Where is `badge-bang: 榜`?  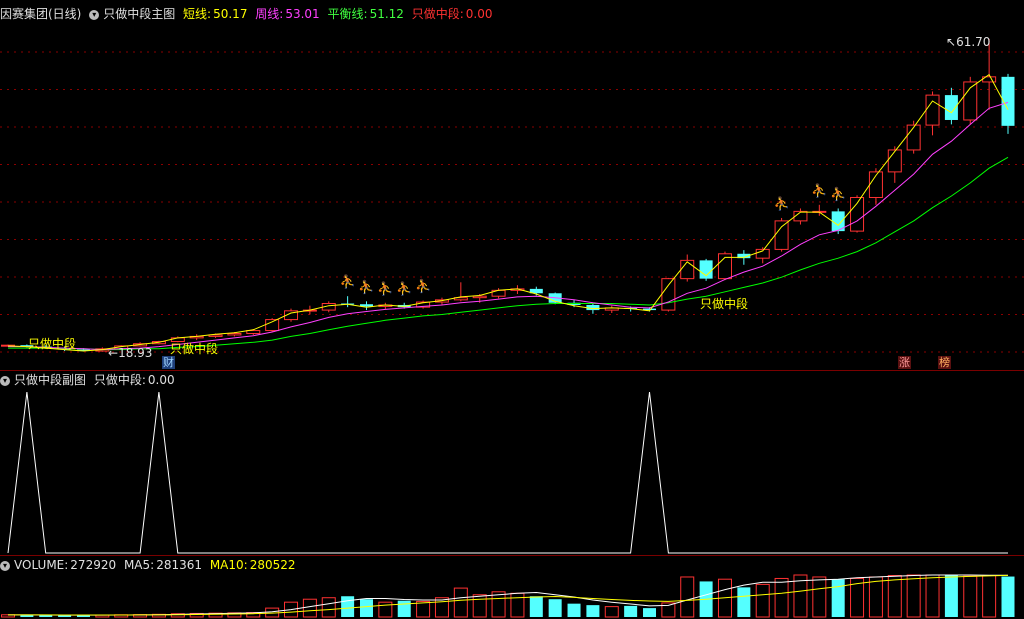 badge-bang: 榜 is located at coordinates (944, 362).